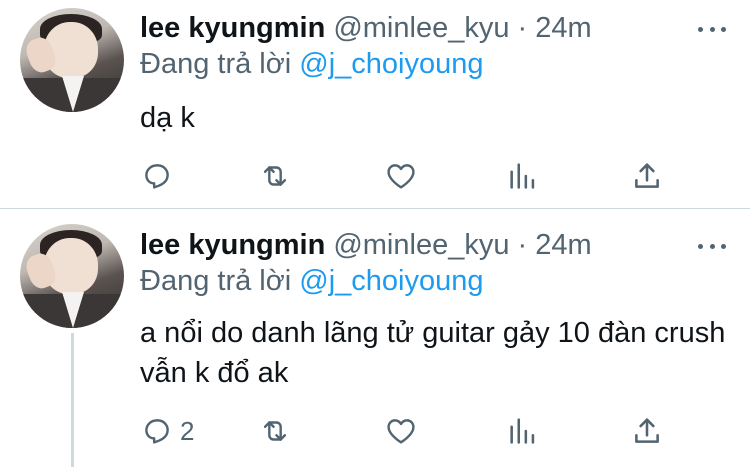 This screenshot has height=467, width=750. I want to click on tweet-actions, so click(408, 176).